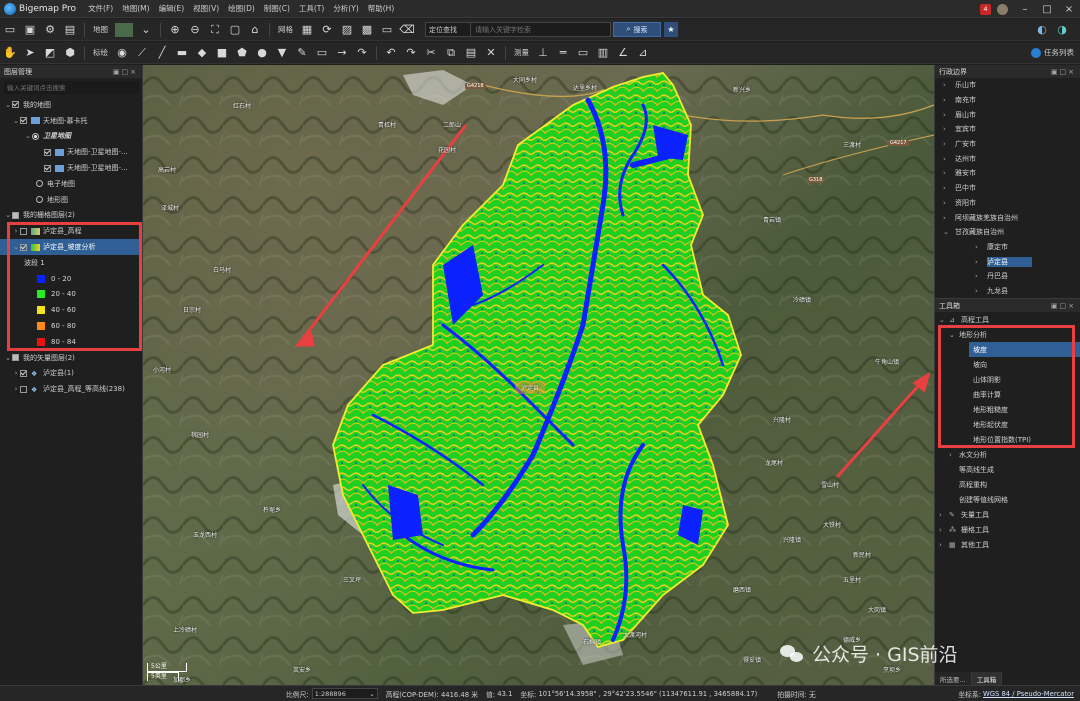 The height and width of the screenshot is (701, 1080). I want to click on menu-draw: 绘图(D), so click(241, 8).